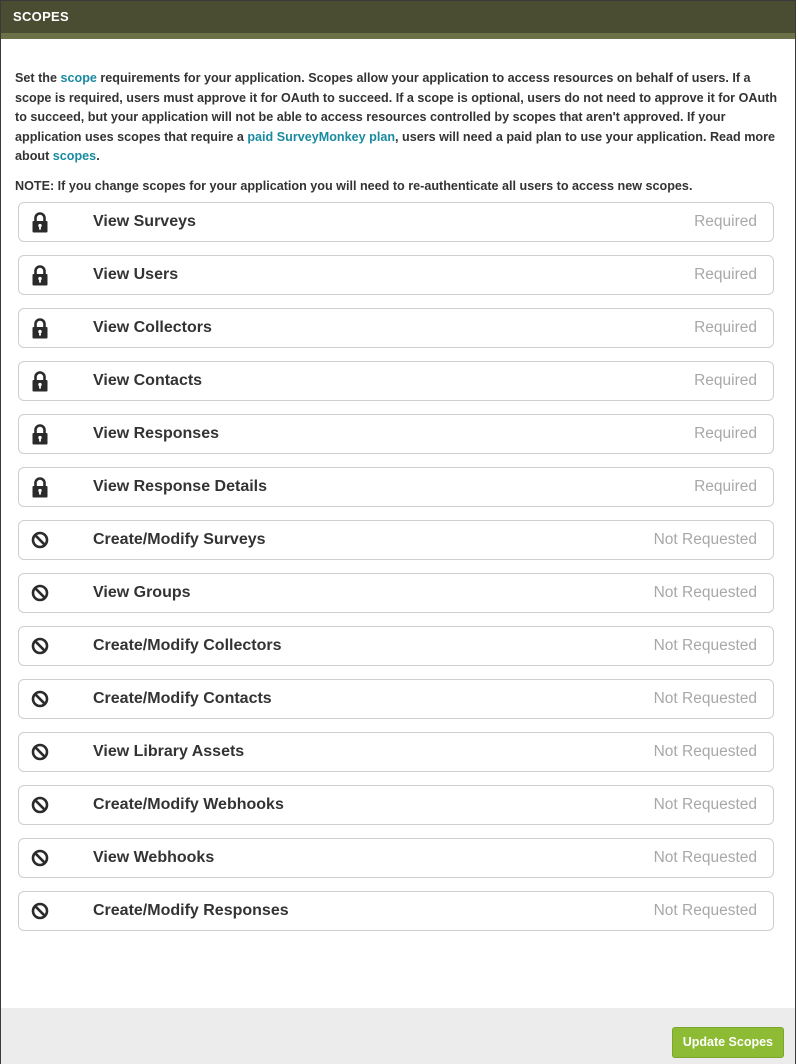  I want to click on scope-row: Create/Modify Responses Not Requested, so click(396, 911).